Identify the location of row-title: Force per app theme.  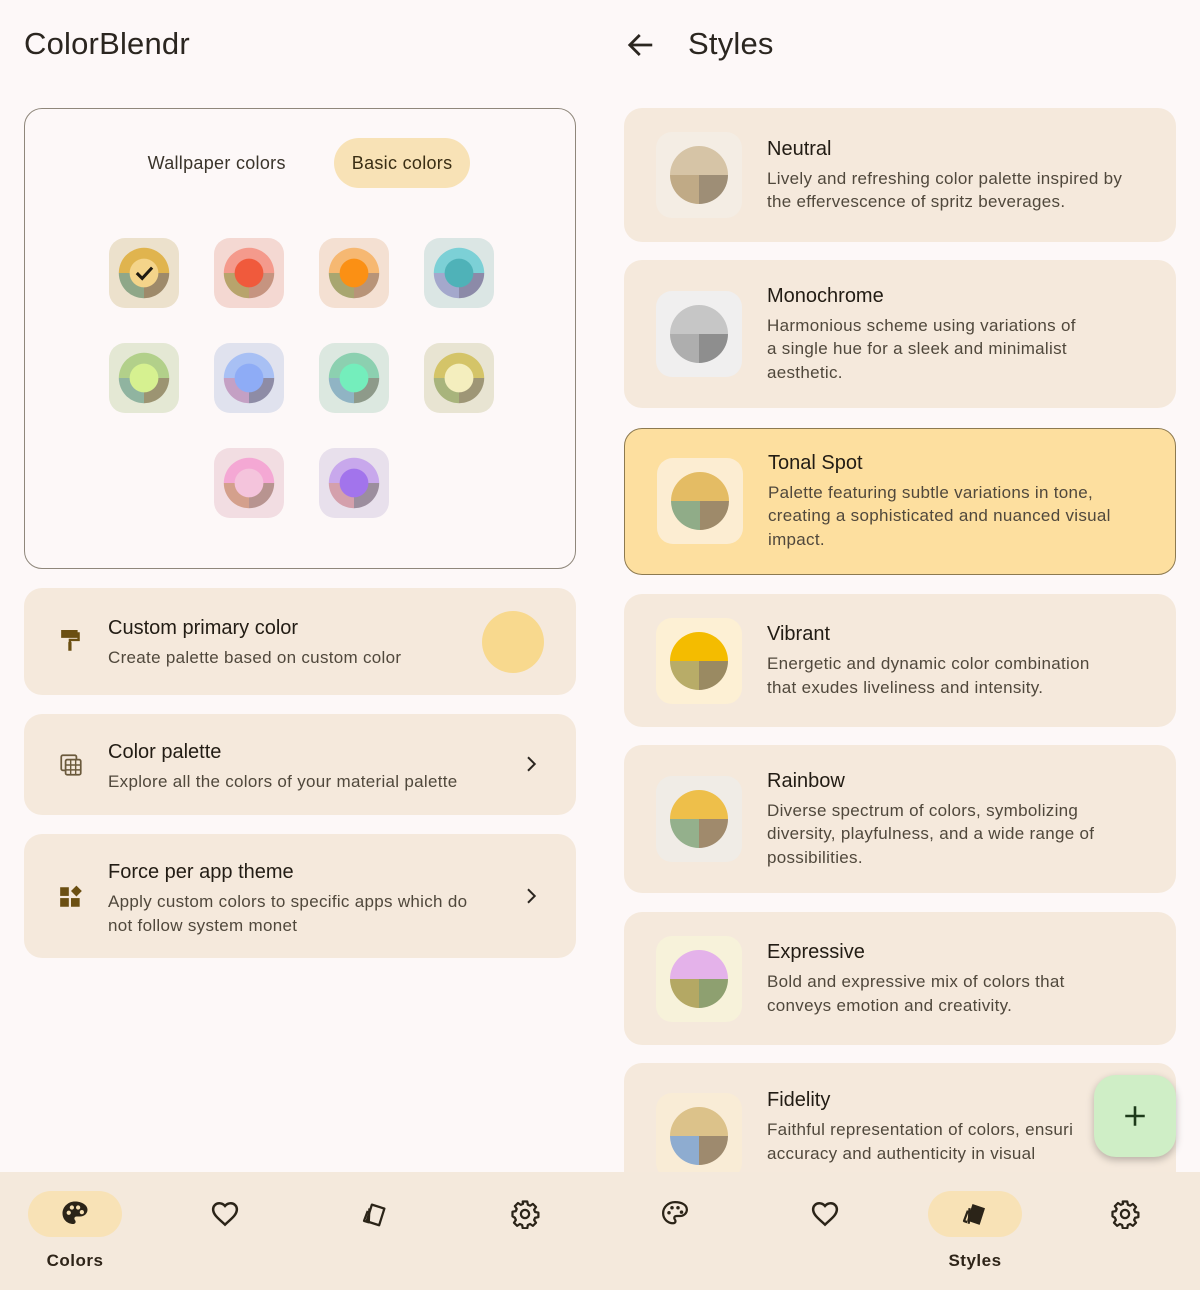
(201, 872).